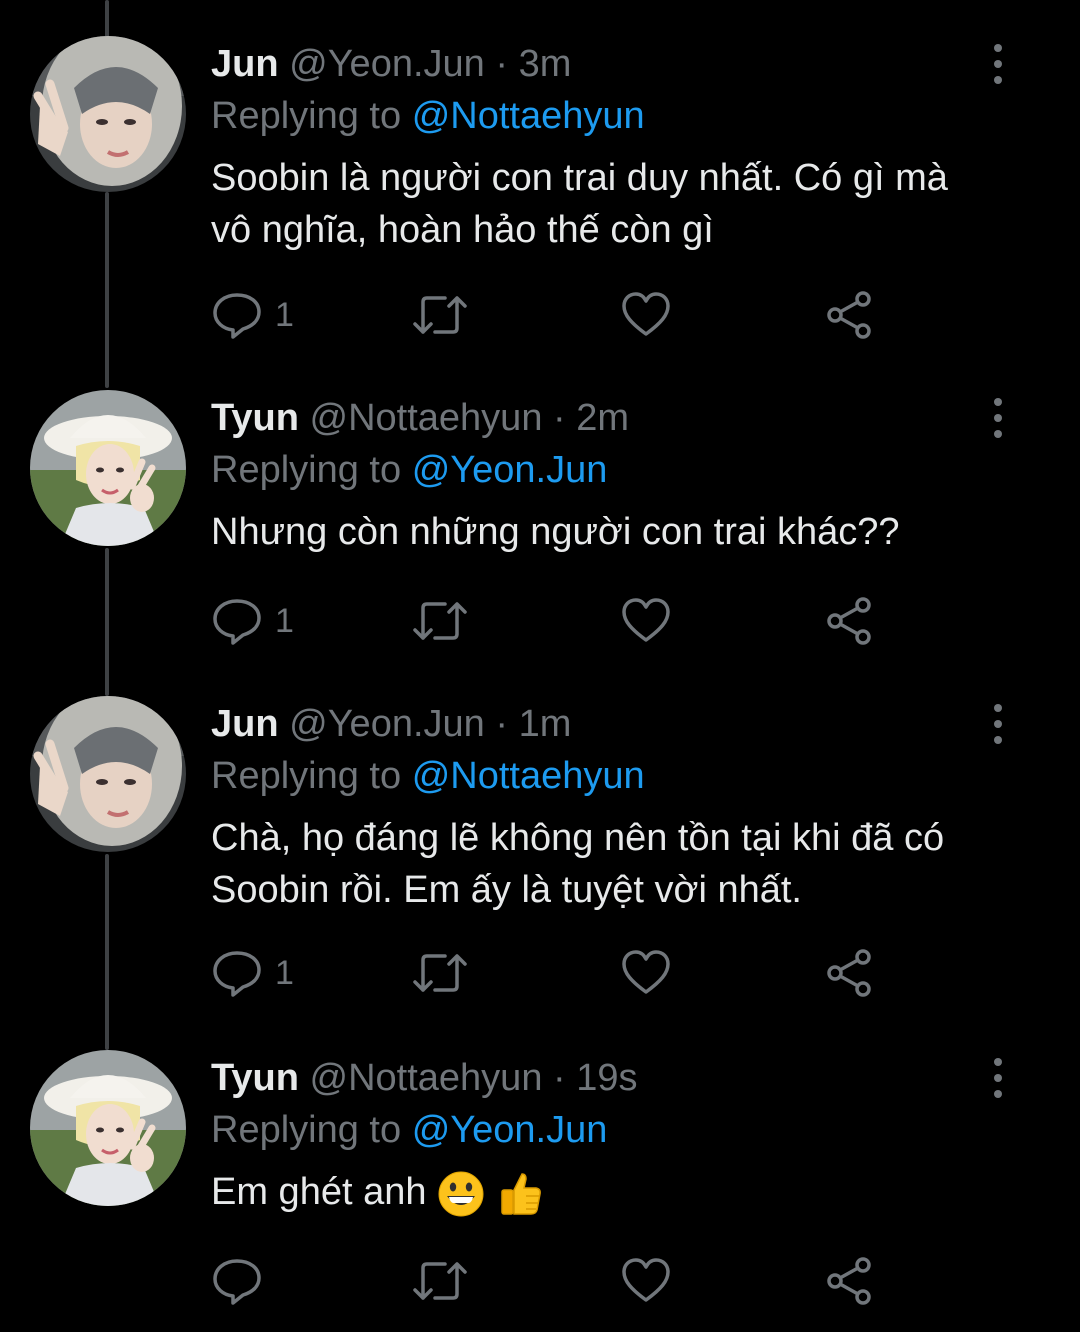 The image size is (1080, 1332). What do you see at coordinates (585, 1192) in the screenshot?
I see `tweet-text-container: Em ghét anh` at bounding box center [585, 1192].